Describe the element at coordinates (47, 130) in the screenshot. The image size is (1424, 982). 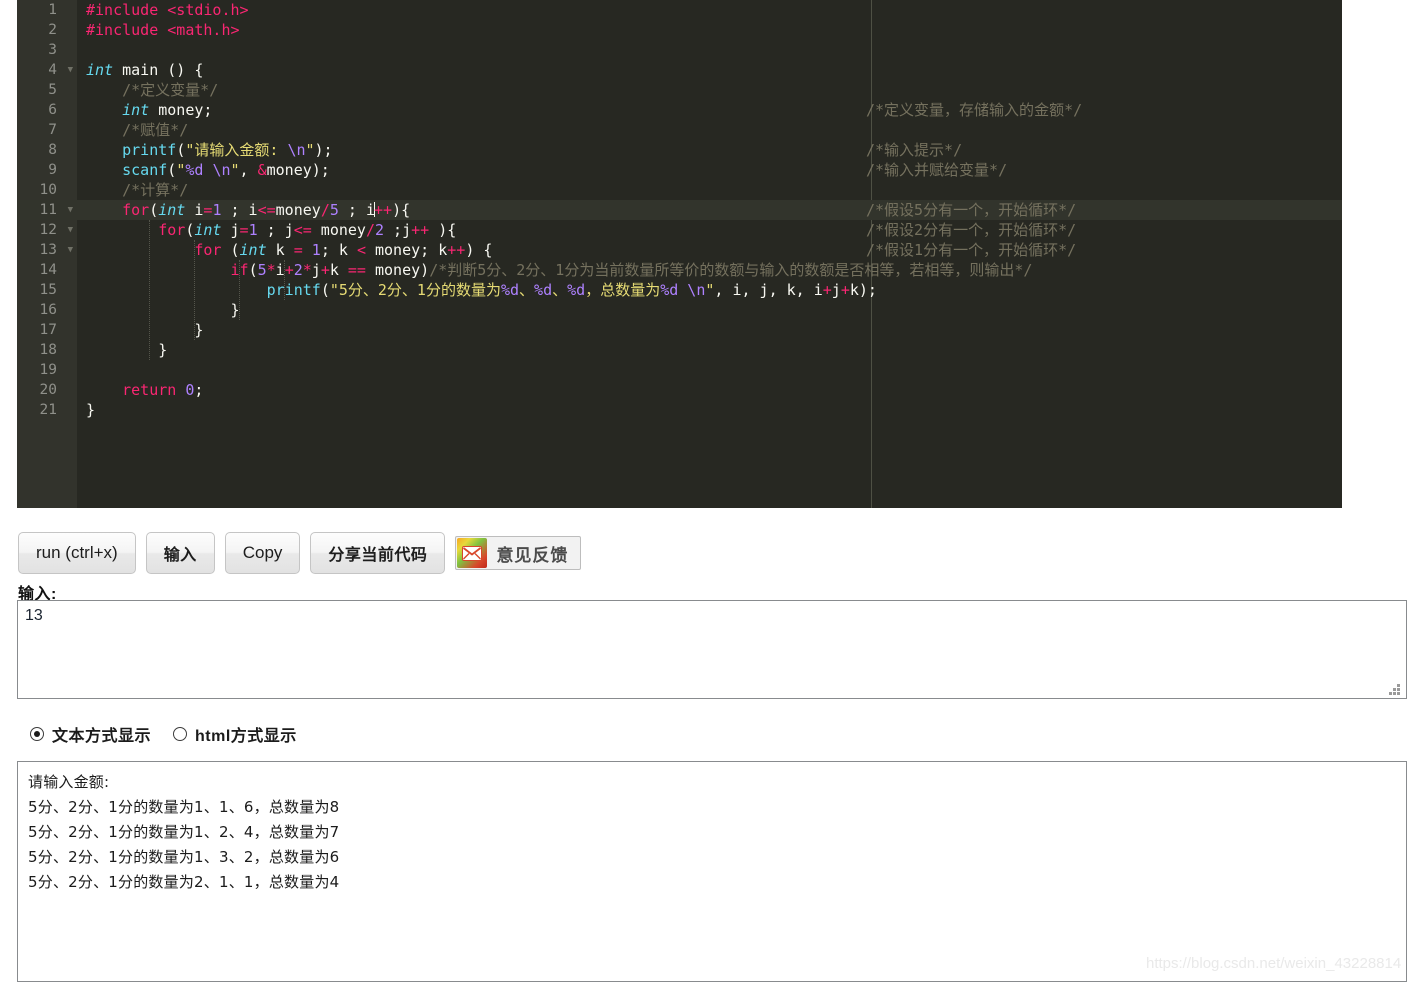
I see `line-number: 7` at that location.